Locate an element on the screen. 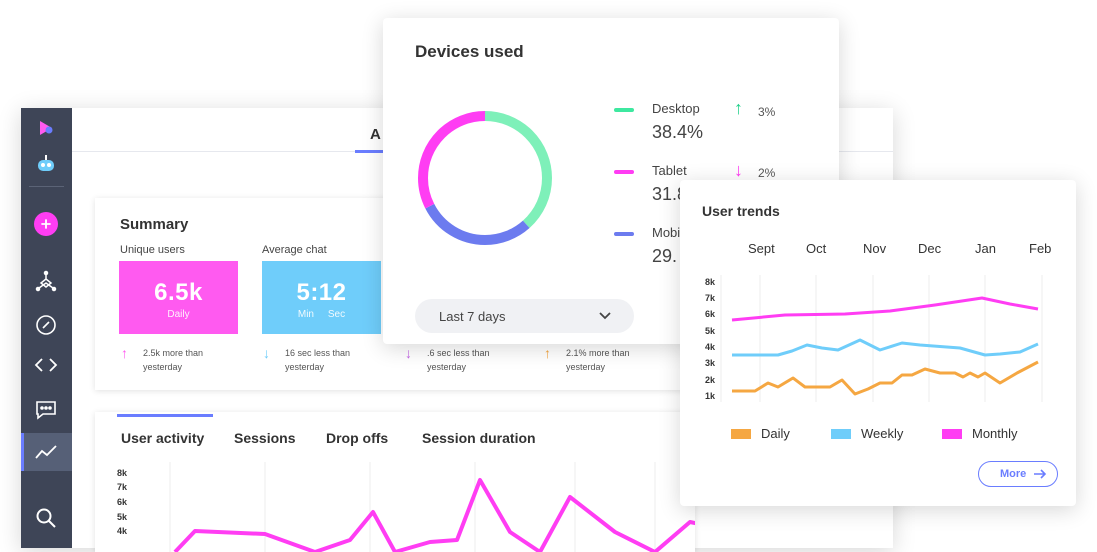 This screenshot has width=1097, height=552. chevron-down-icon is located at coordinates (605, 316).